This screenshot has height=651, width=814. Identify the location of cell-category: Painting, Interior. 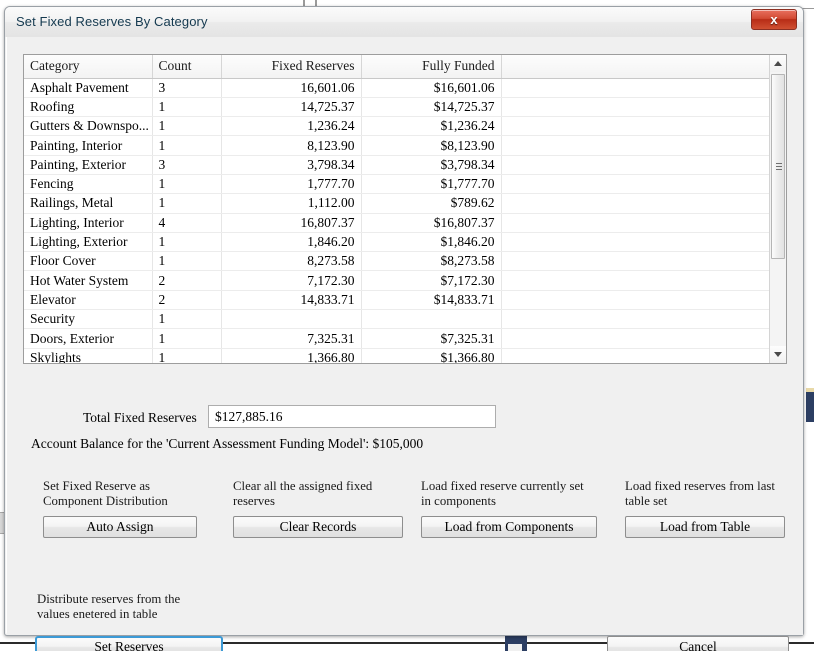
(88, 145).